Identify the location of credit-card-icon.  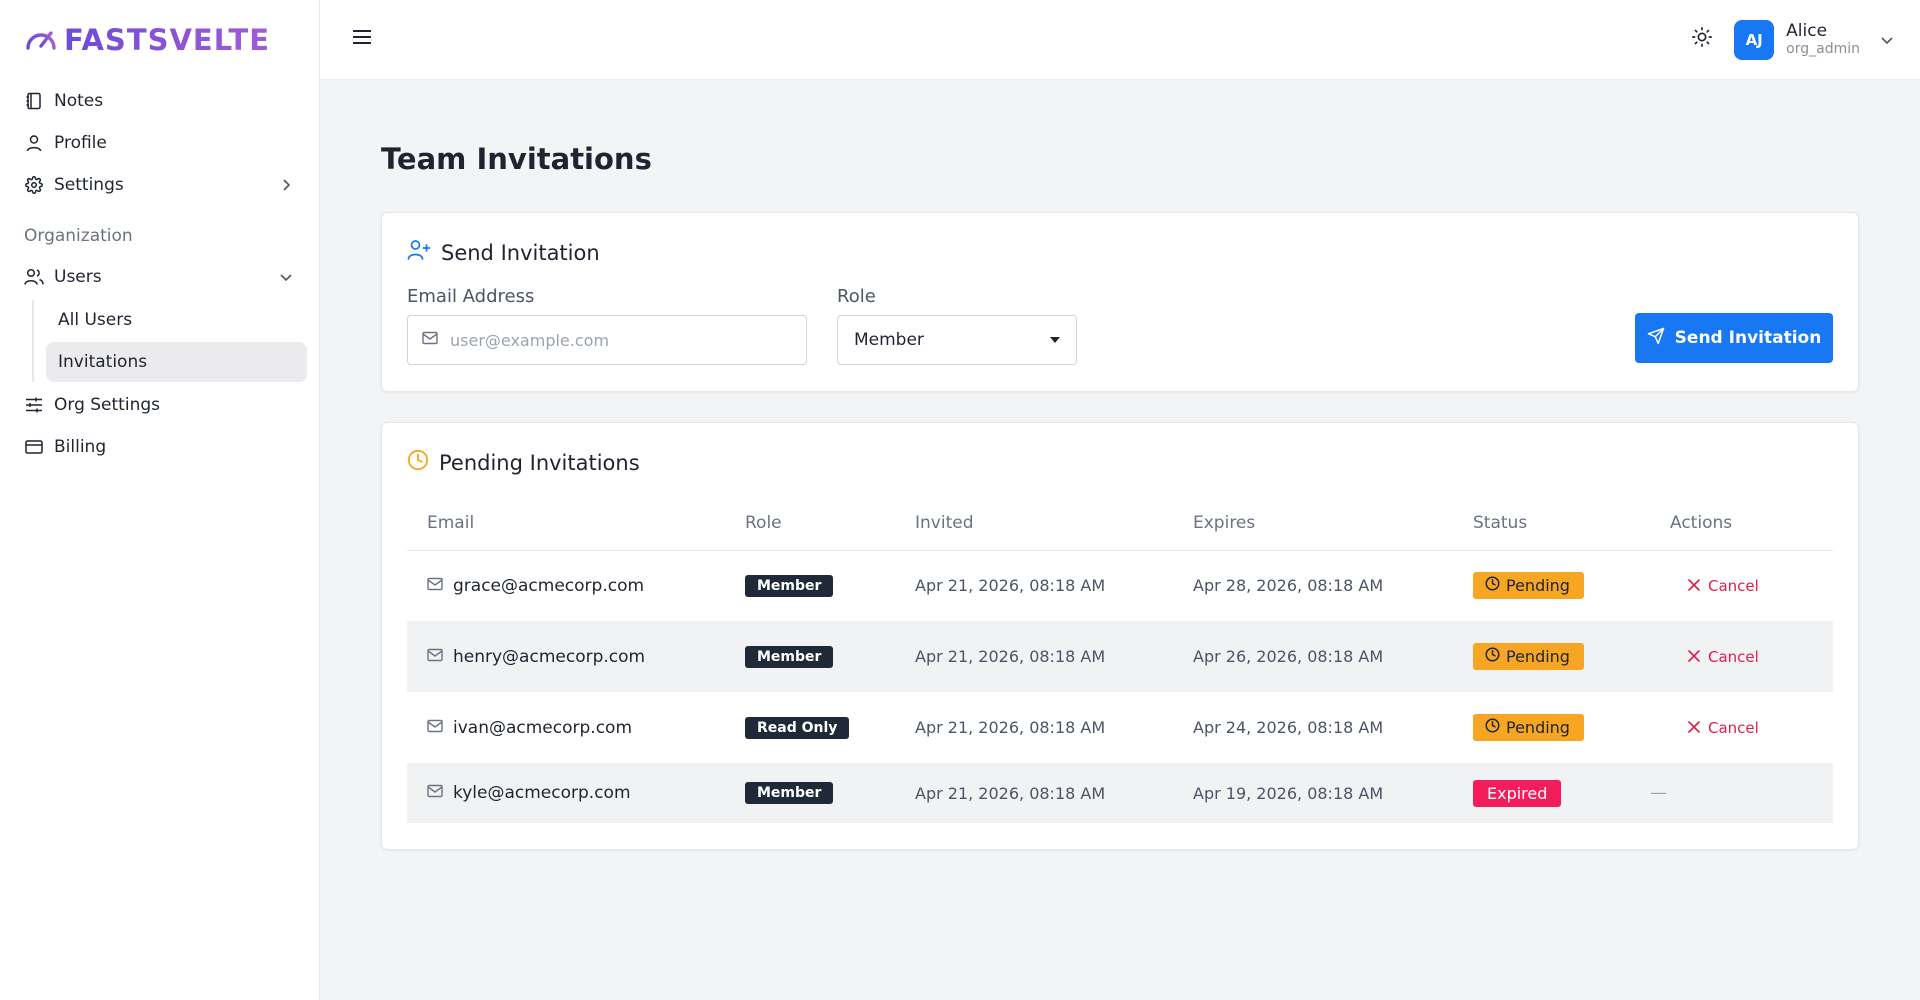
(34, 447).